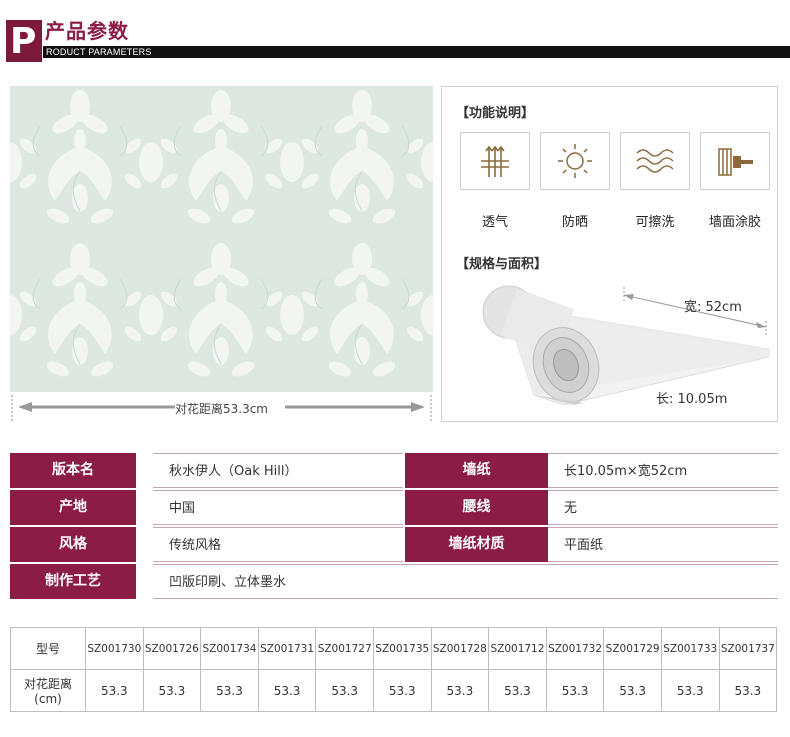  What do you see at coordinates (632, 648) in the screenshot?
I see `model-code: SZ001729` at bounding box center [632, 648].